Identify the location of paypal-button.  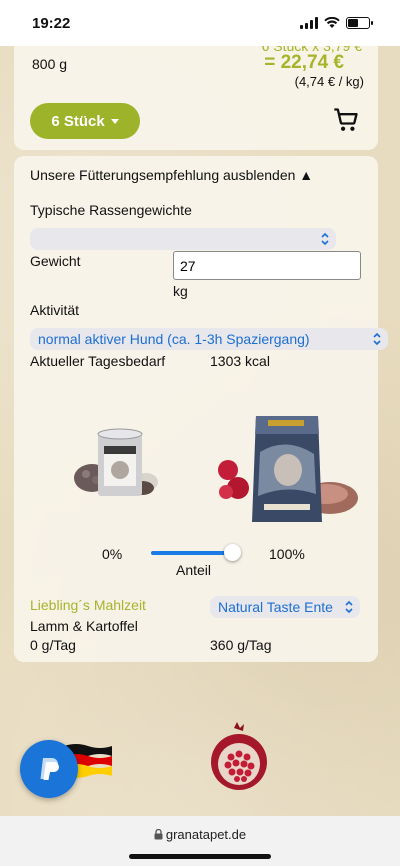
(49, 769).